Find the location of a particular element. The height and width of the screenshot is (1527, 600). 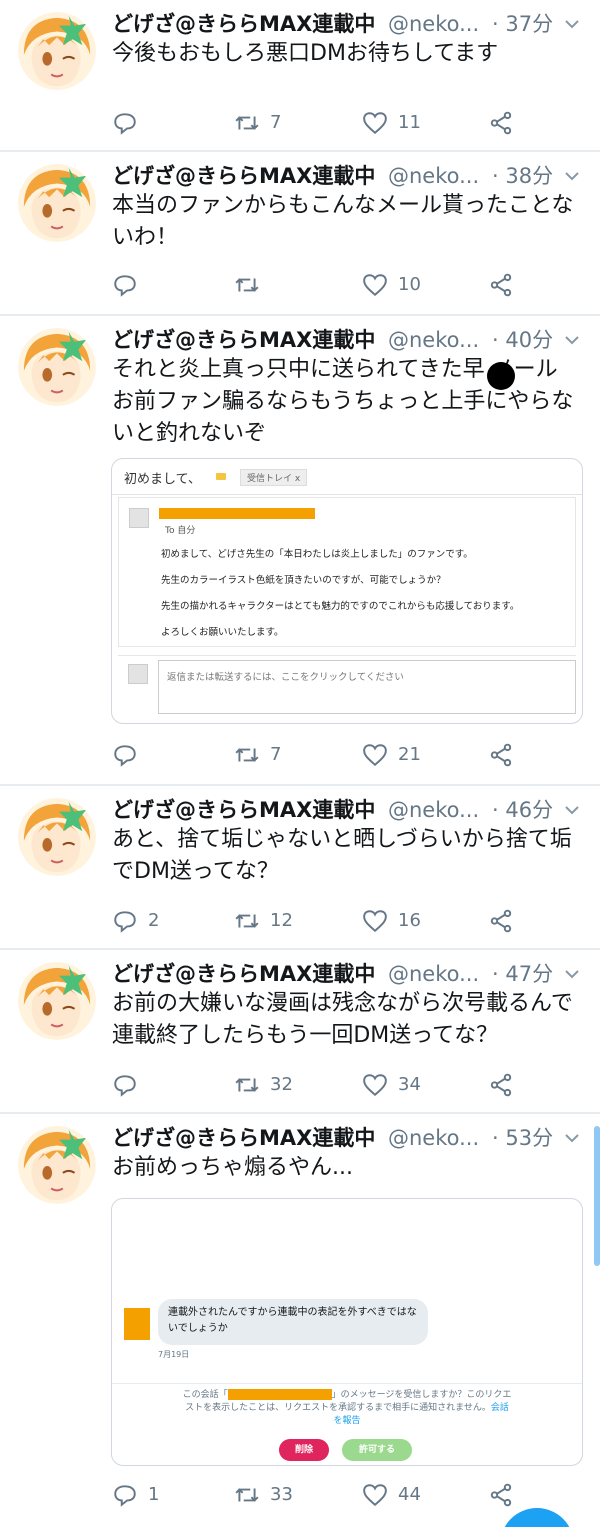

timestamp: · 37分 is located at coordinates (522, 24).